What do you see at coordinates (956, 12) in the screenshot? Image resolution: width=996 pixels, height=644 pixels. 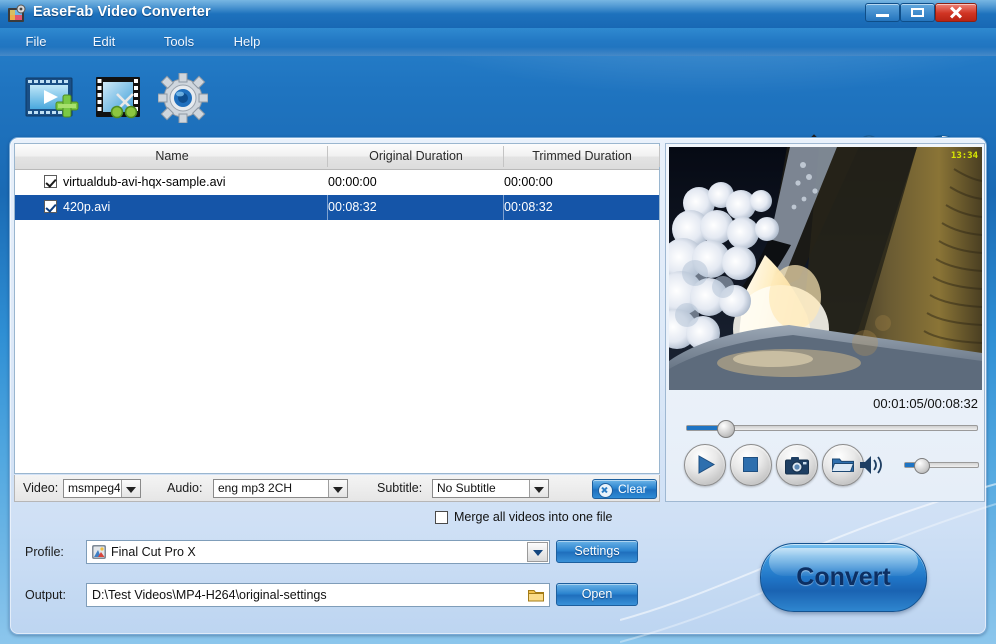 I see `close-button` at bounding box center [956, 12].